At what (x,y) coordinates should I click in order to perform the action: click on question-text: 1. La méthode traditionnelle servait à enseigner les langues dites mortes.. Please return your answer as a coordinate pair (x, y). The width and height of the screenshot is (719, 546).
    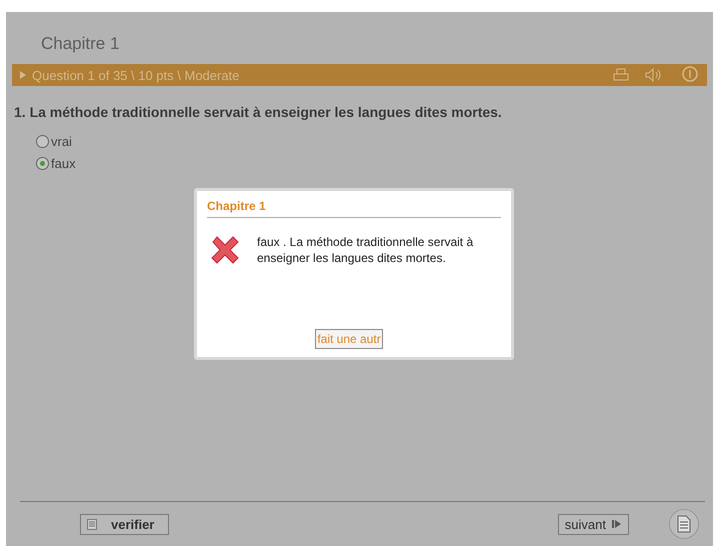
    Looking at the image, I should click on (258, 112).